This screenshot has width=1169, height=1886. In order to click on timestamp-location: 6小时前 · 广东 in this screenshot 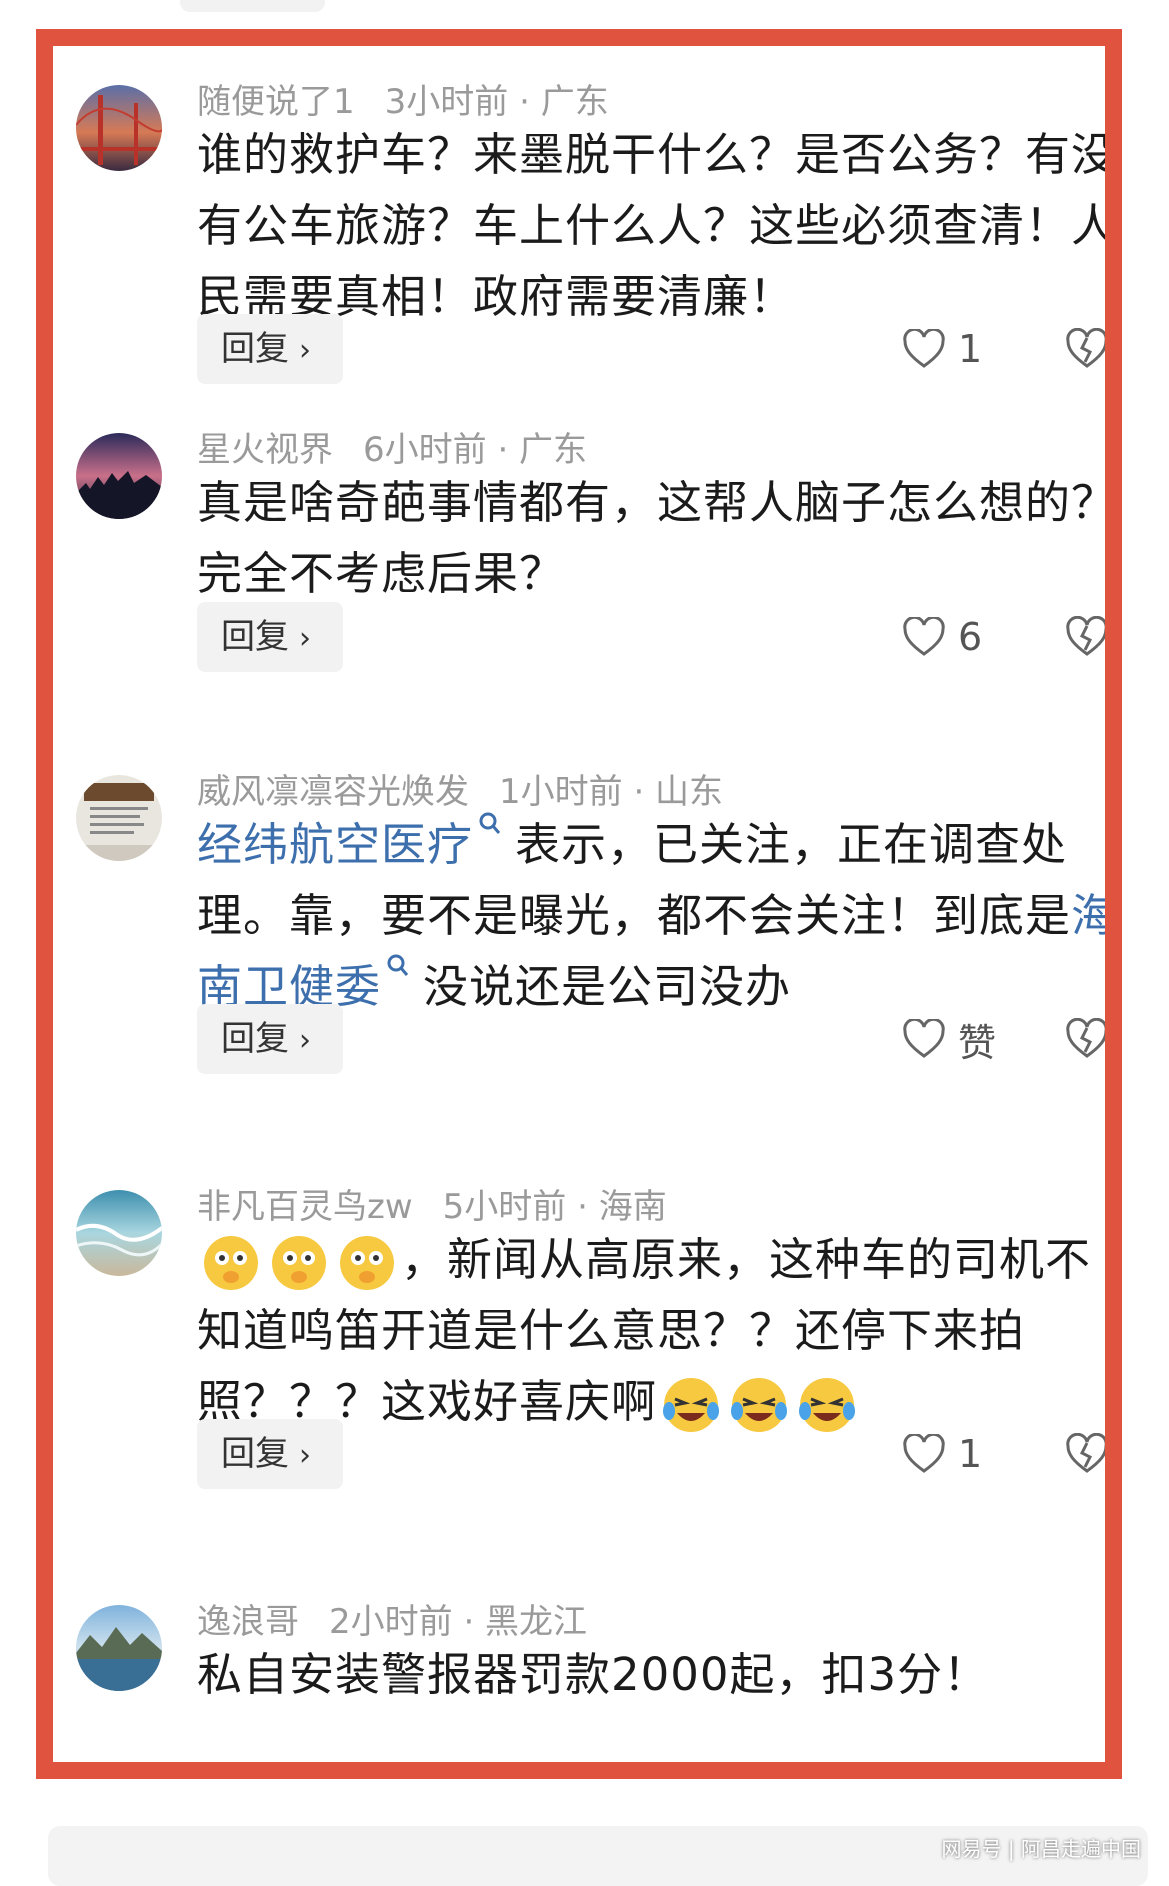, I will do `click(475, 450)`.